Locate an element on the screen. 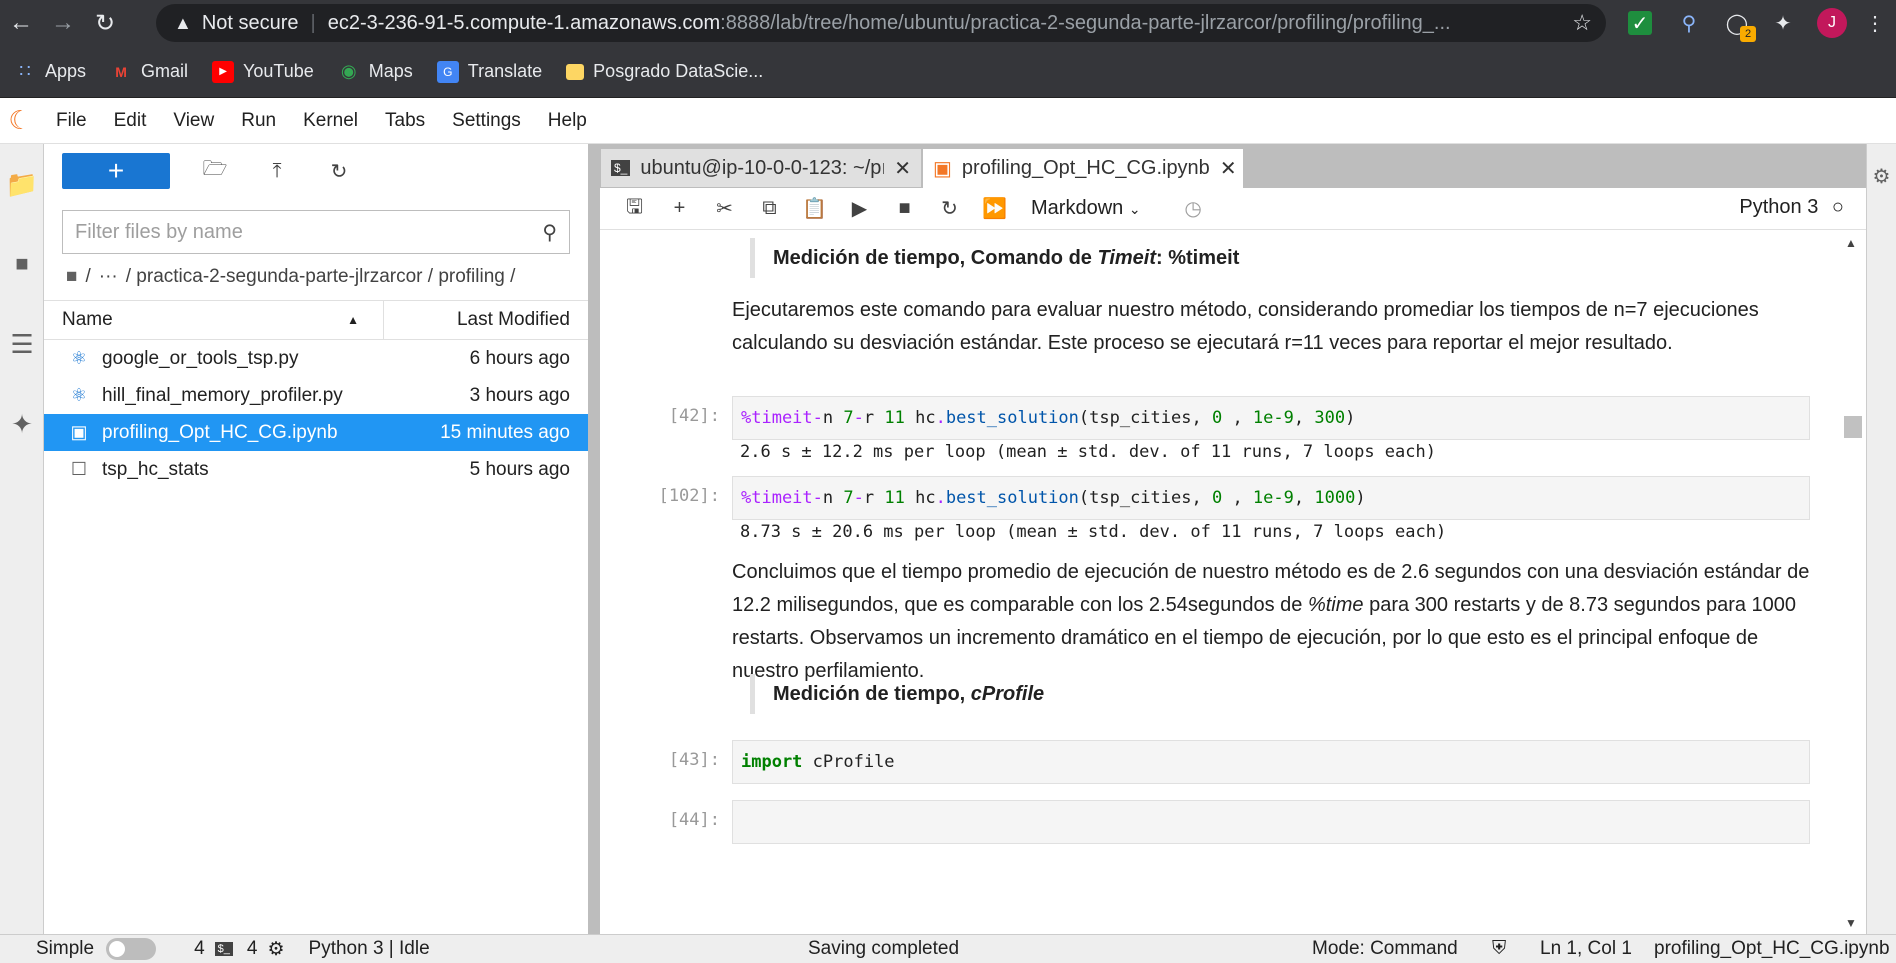  clock-icon: ◷ is located at coordinates (1193, 208).